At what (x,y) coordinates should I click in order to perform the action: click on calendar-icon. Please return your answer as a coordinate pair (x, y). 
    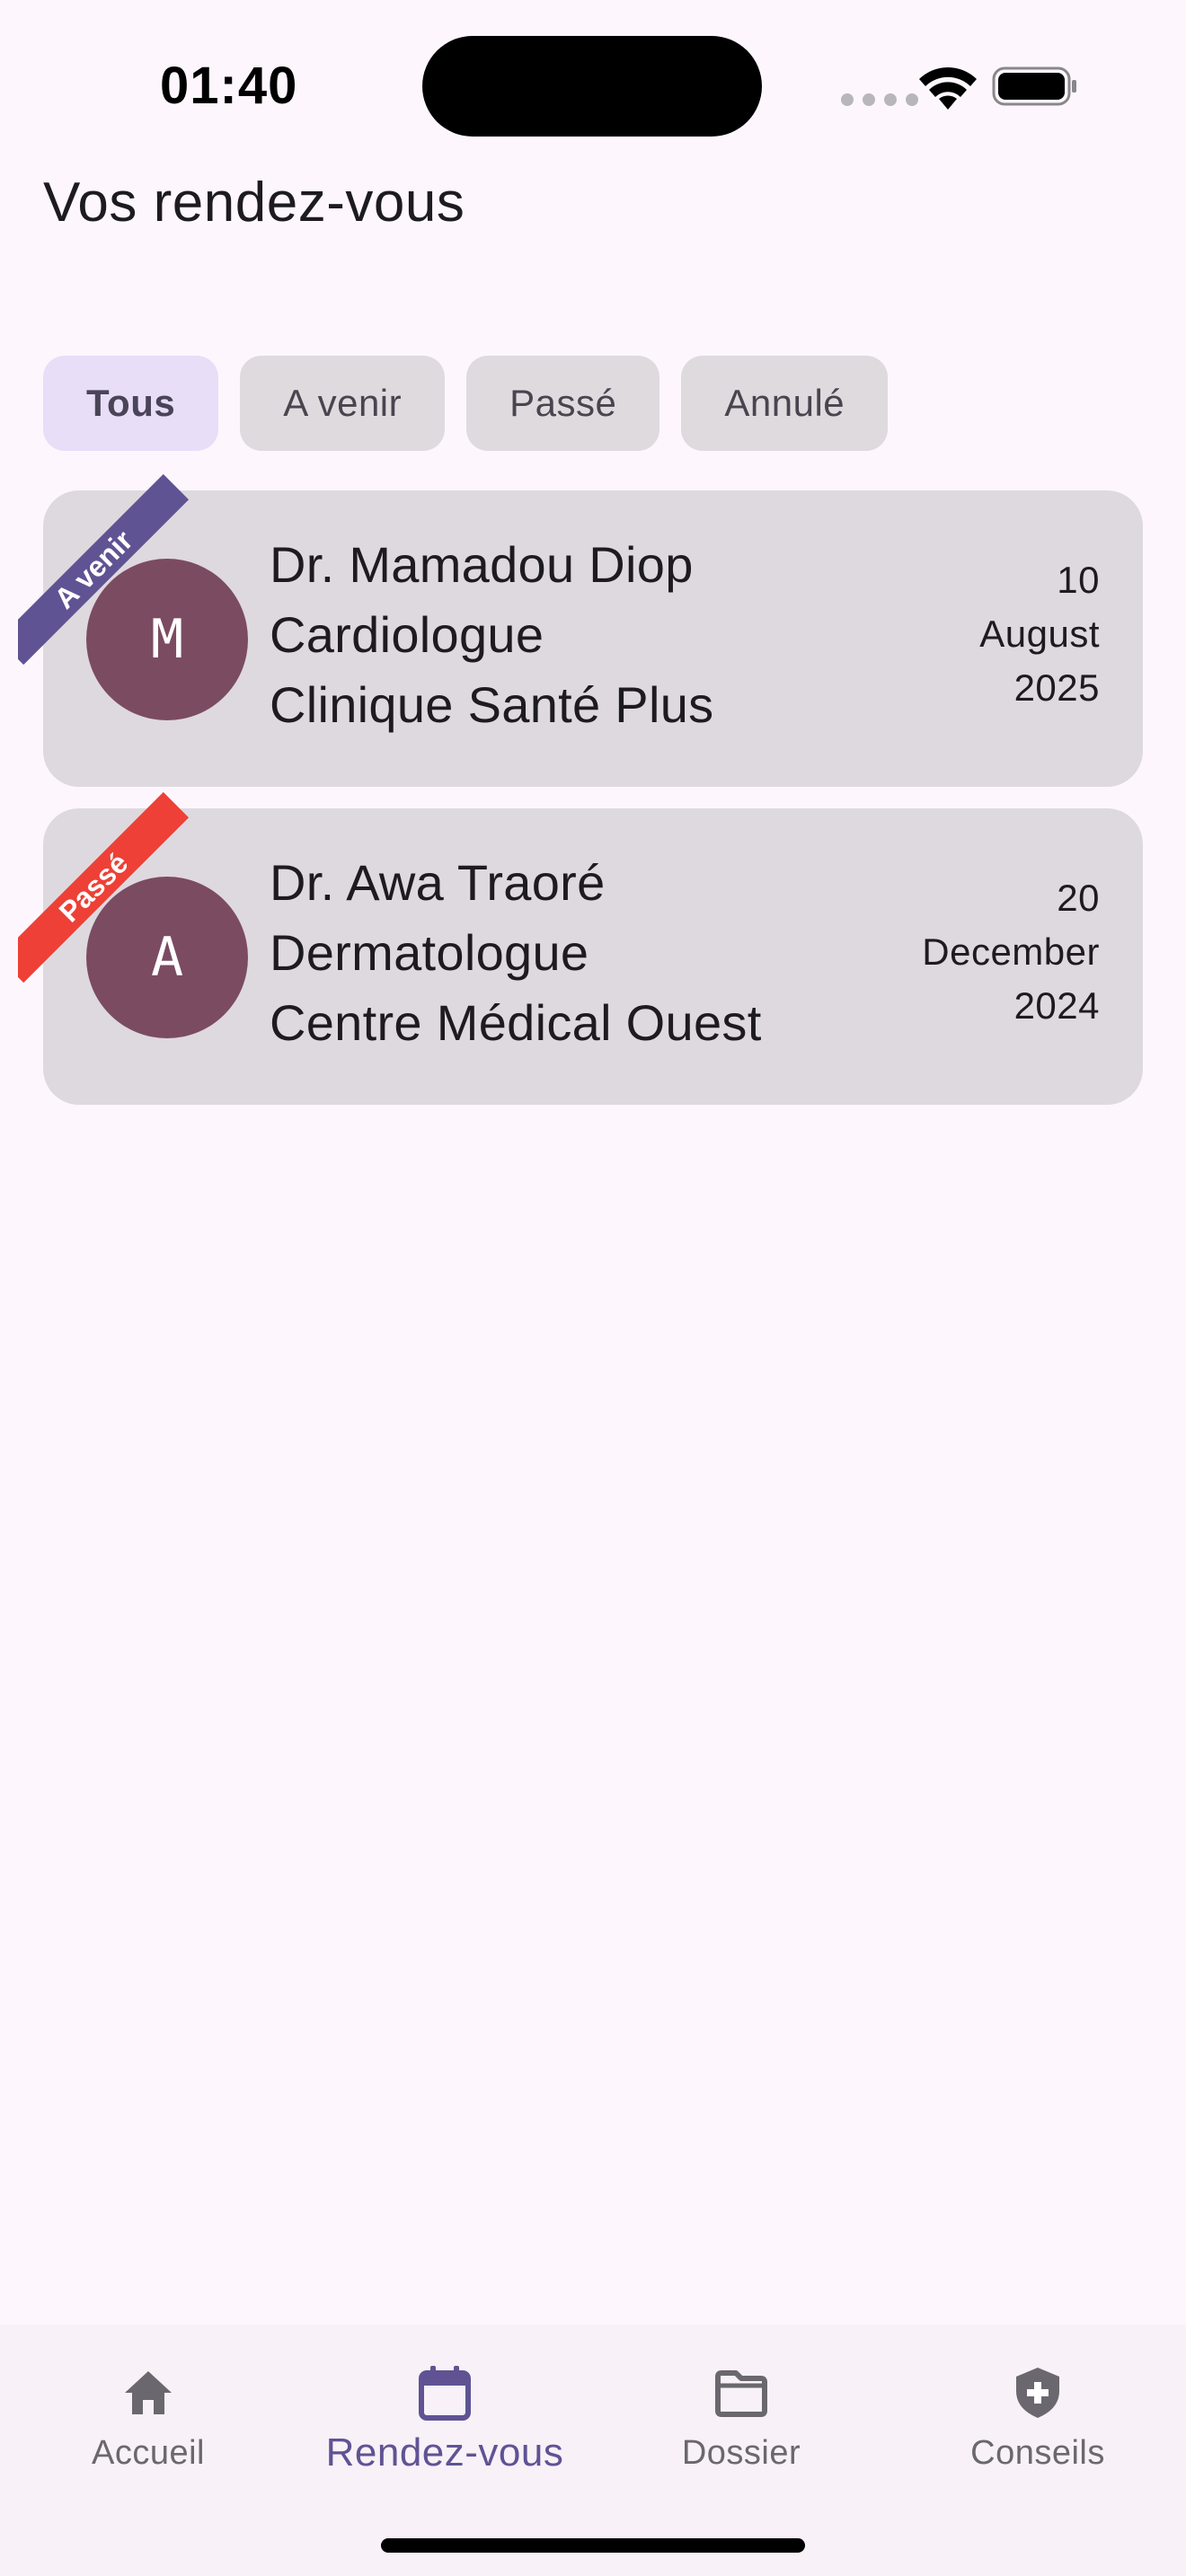
    Looking at the image, I should click on (445, 2393).